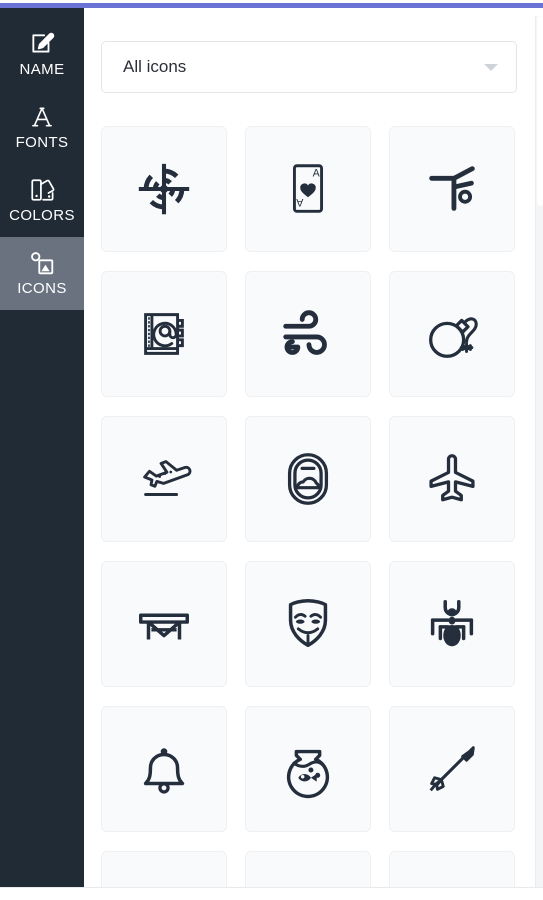 Image resolution: width=543 pixels, height=900 pixels. What do you see at coordinates (42, 215) in the screenshot?
I see `sidebar-item-label: COLORS` at bounding box center [42, 215].